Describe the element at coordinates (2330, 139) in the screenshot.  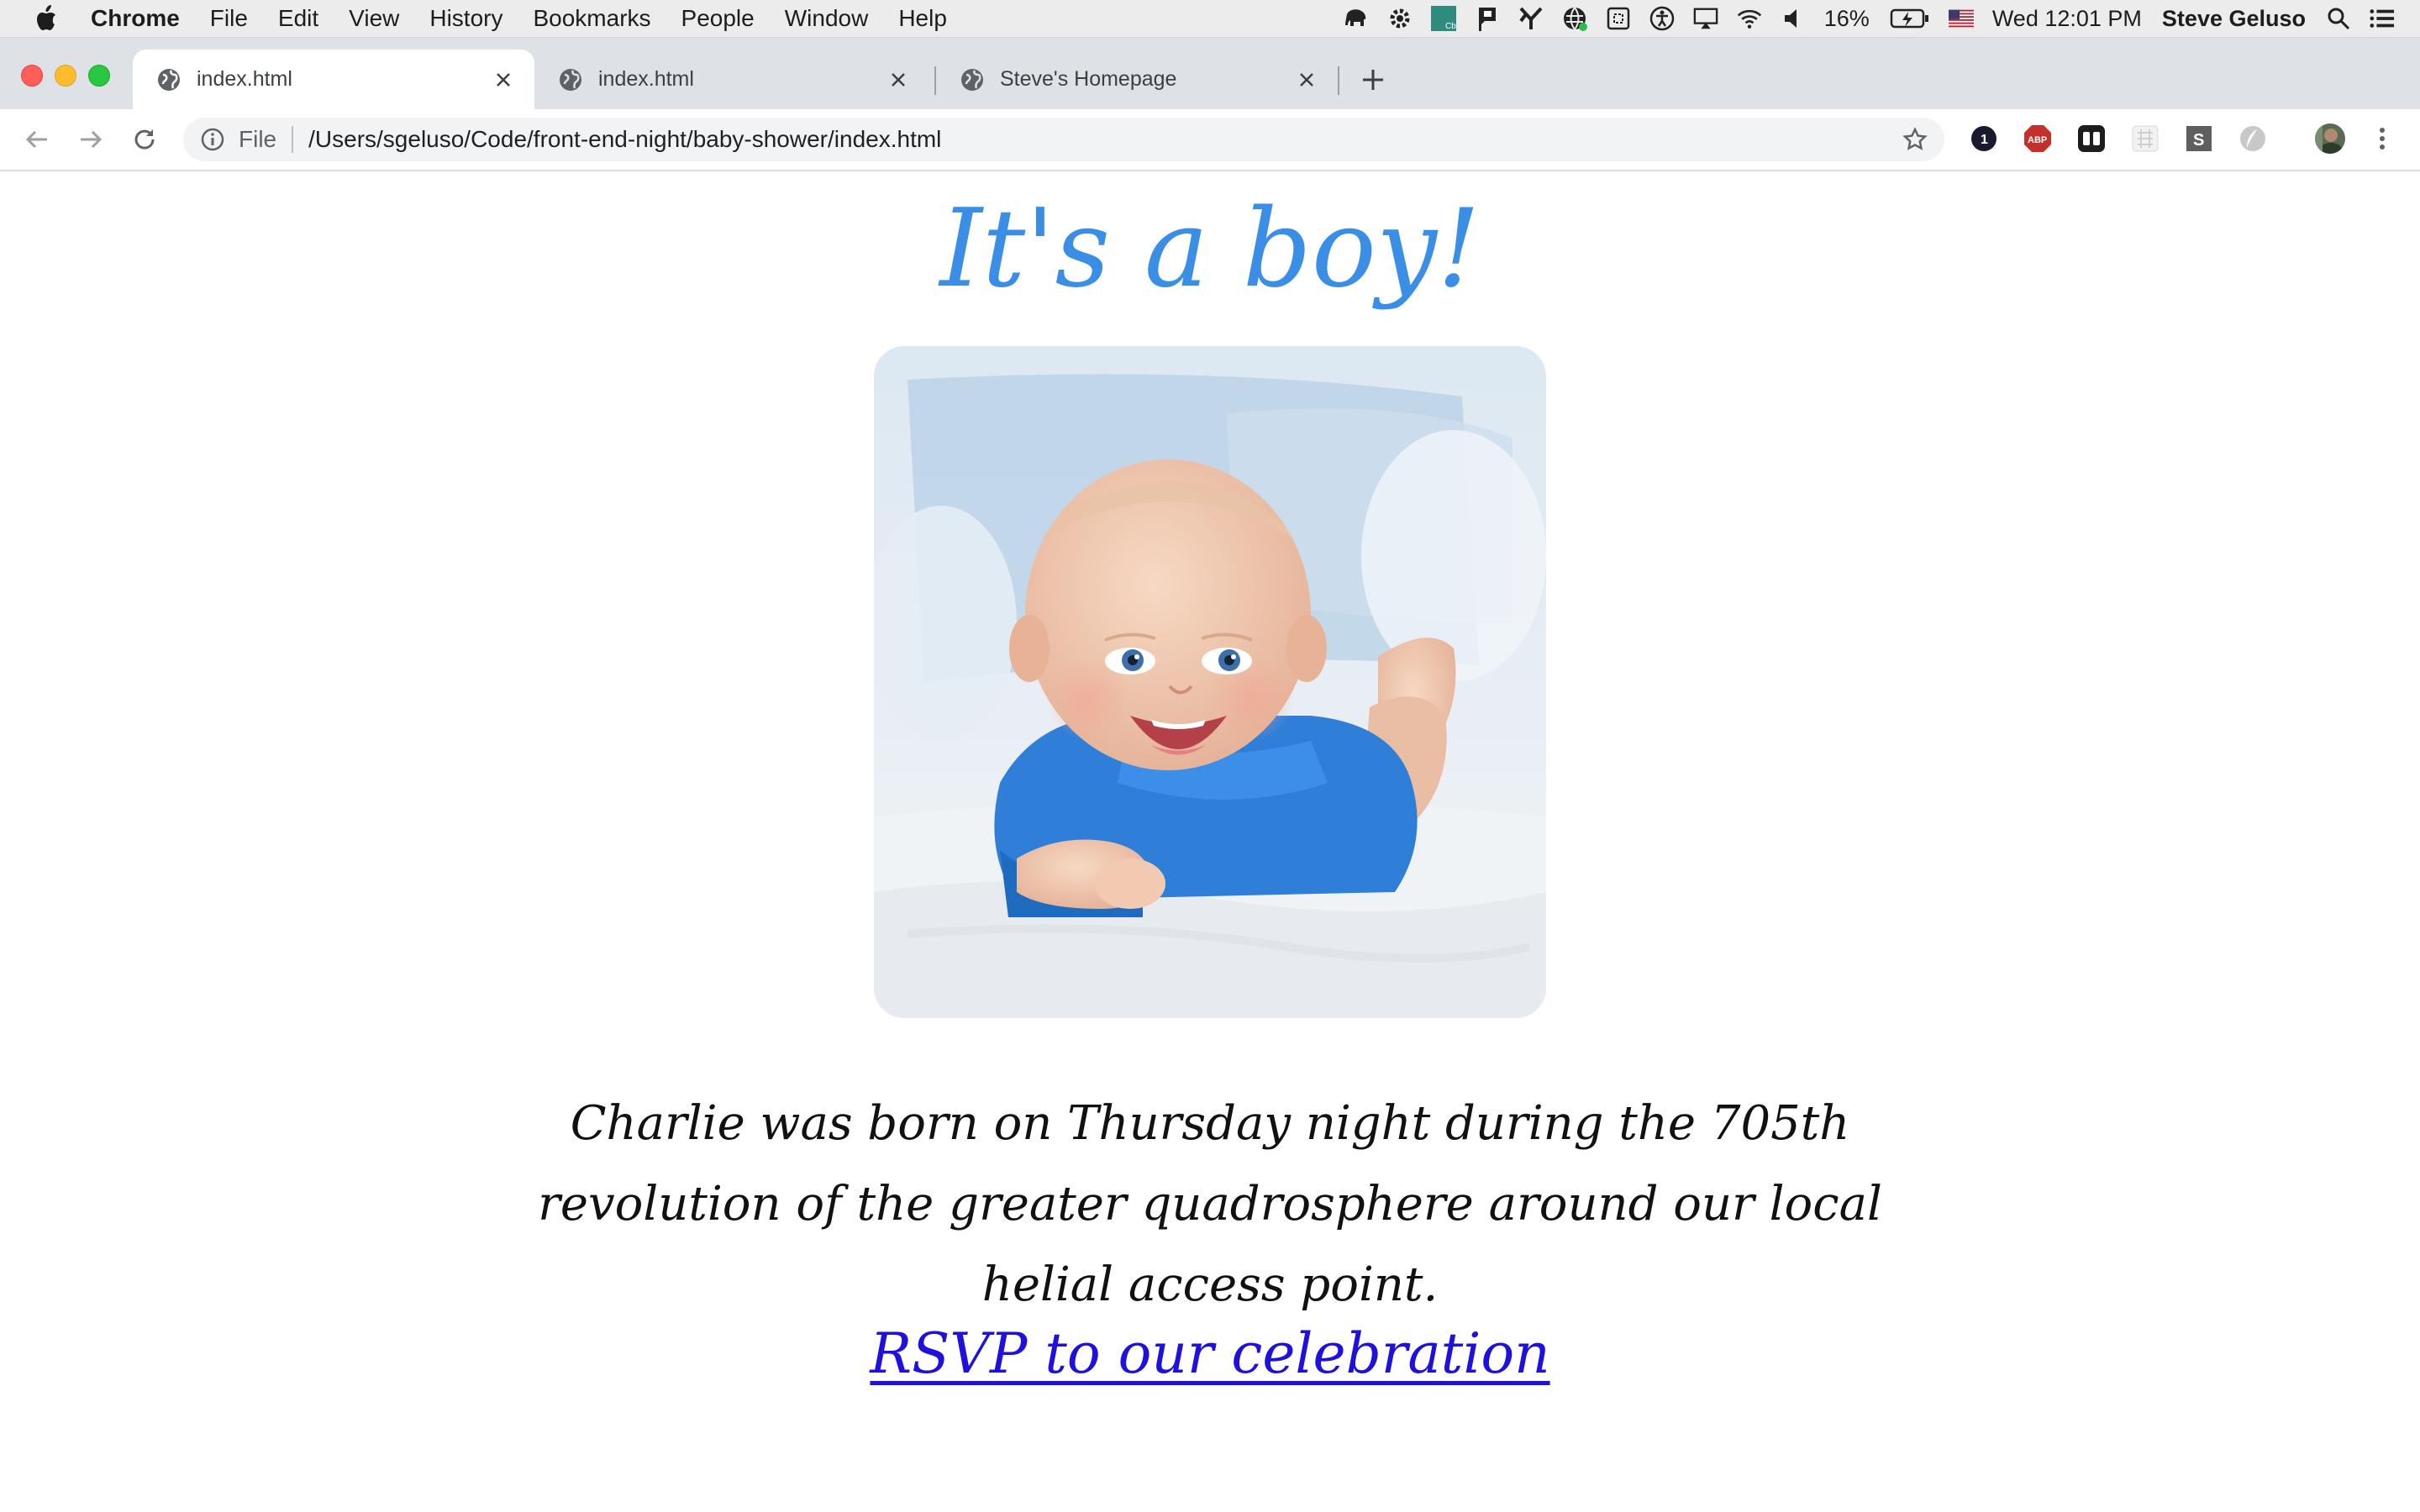
I see `avatar` at that location.